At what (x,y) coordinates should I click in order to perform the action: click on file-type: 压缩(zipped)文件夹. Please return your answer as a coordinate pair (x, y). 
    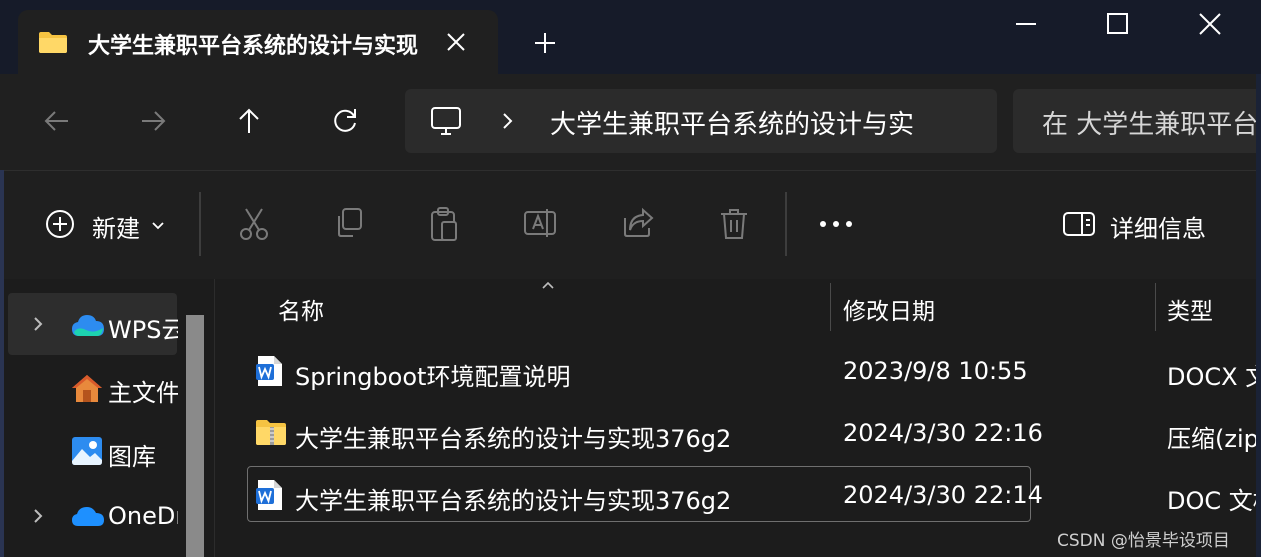
    Looking at the image, I should click on (1211, 439).